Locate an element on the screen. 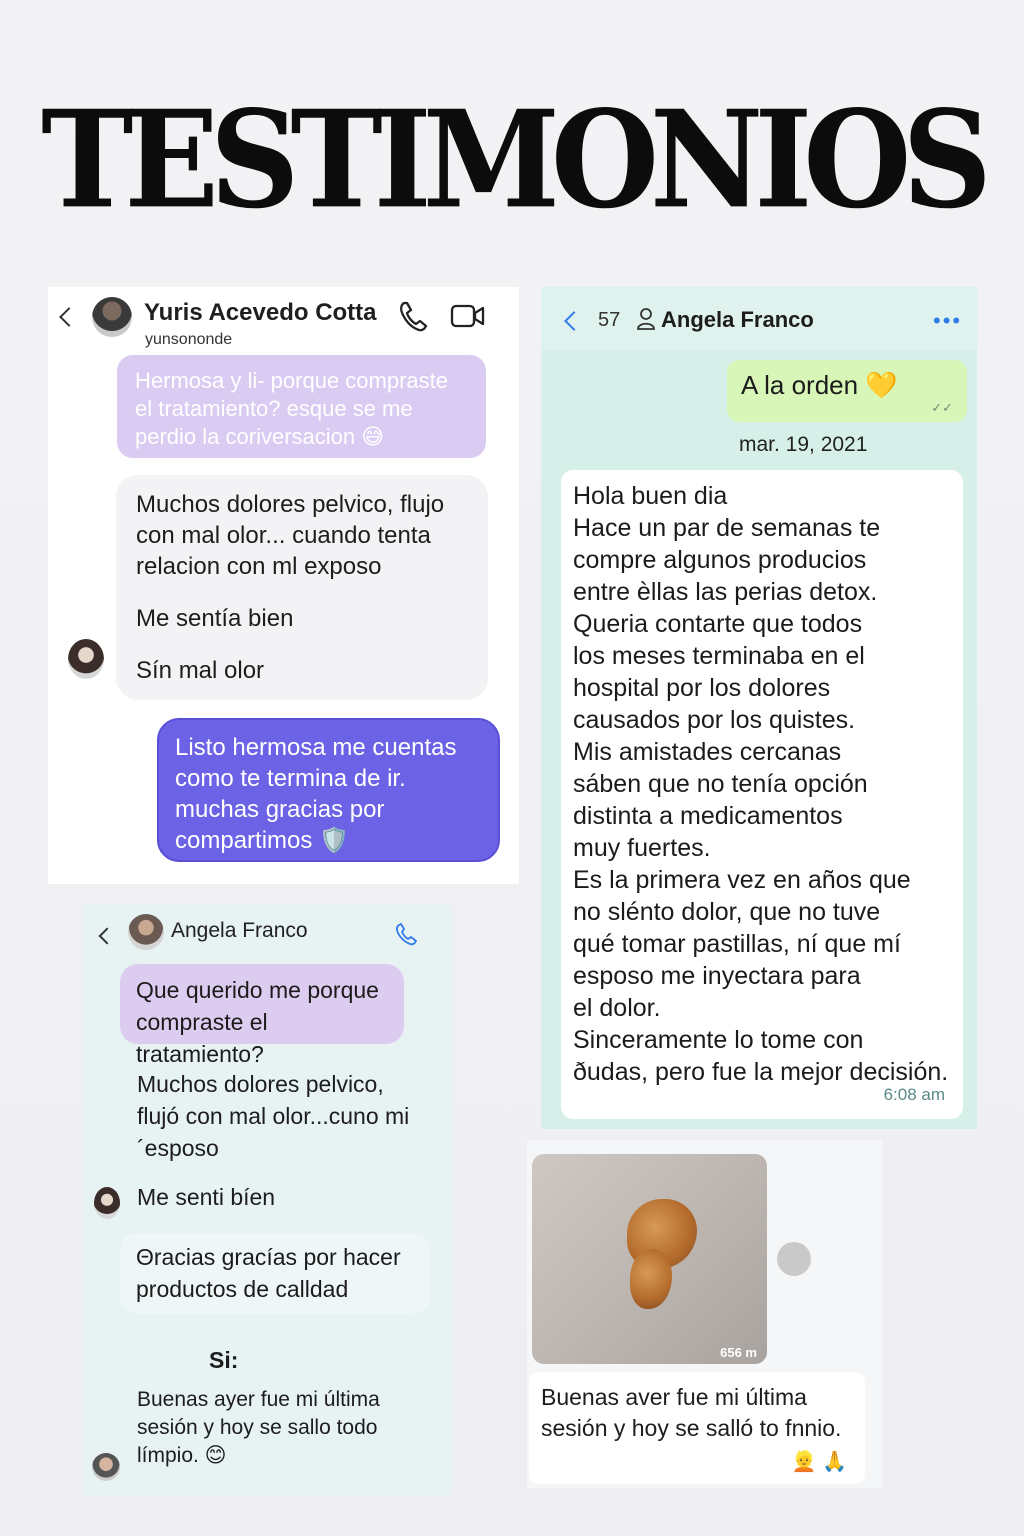 The height and width of the screenshot is (1536, 1024). message-photo: 656 m is located at coordinates (649, 1259).